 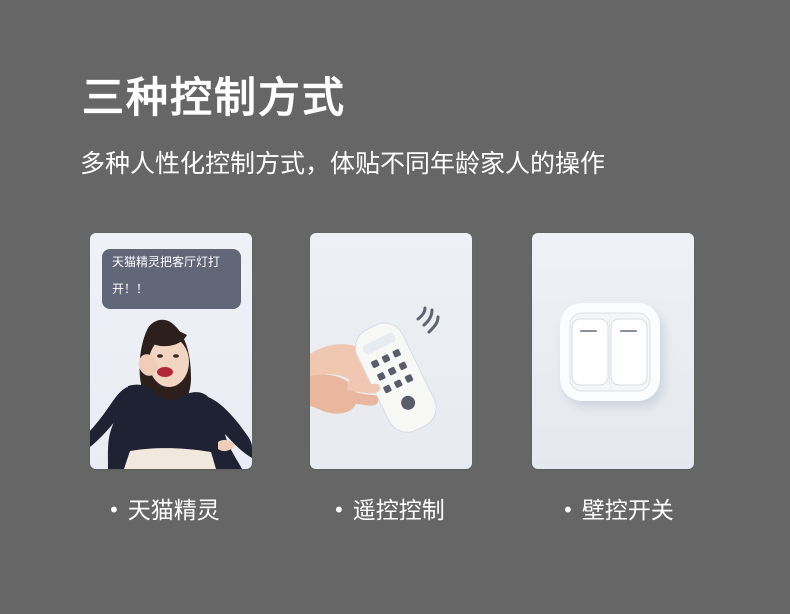 What do you see at coordinates (398, 511) in the screenshot?
I see `caption-label: 遥控控制` at bounding box center [398, 511].